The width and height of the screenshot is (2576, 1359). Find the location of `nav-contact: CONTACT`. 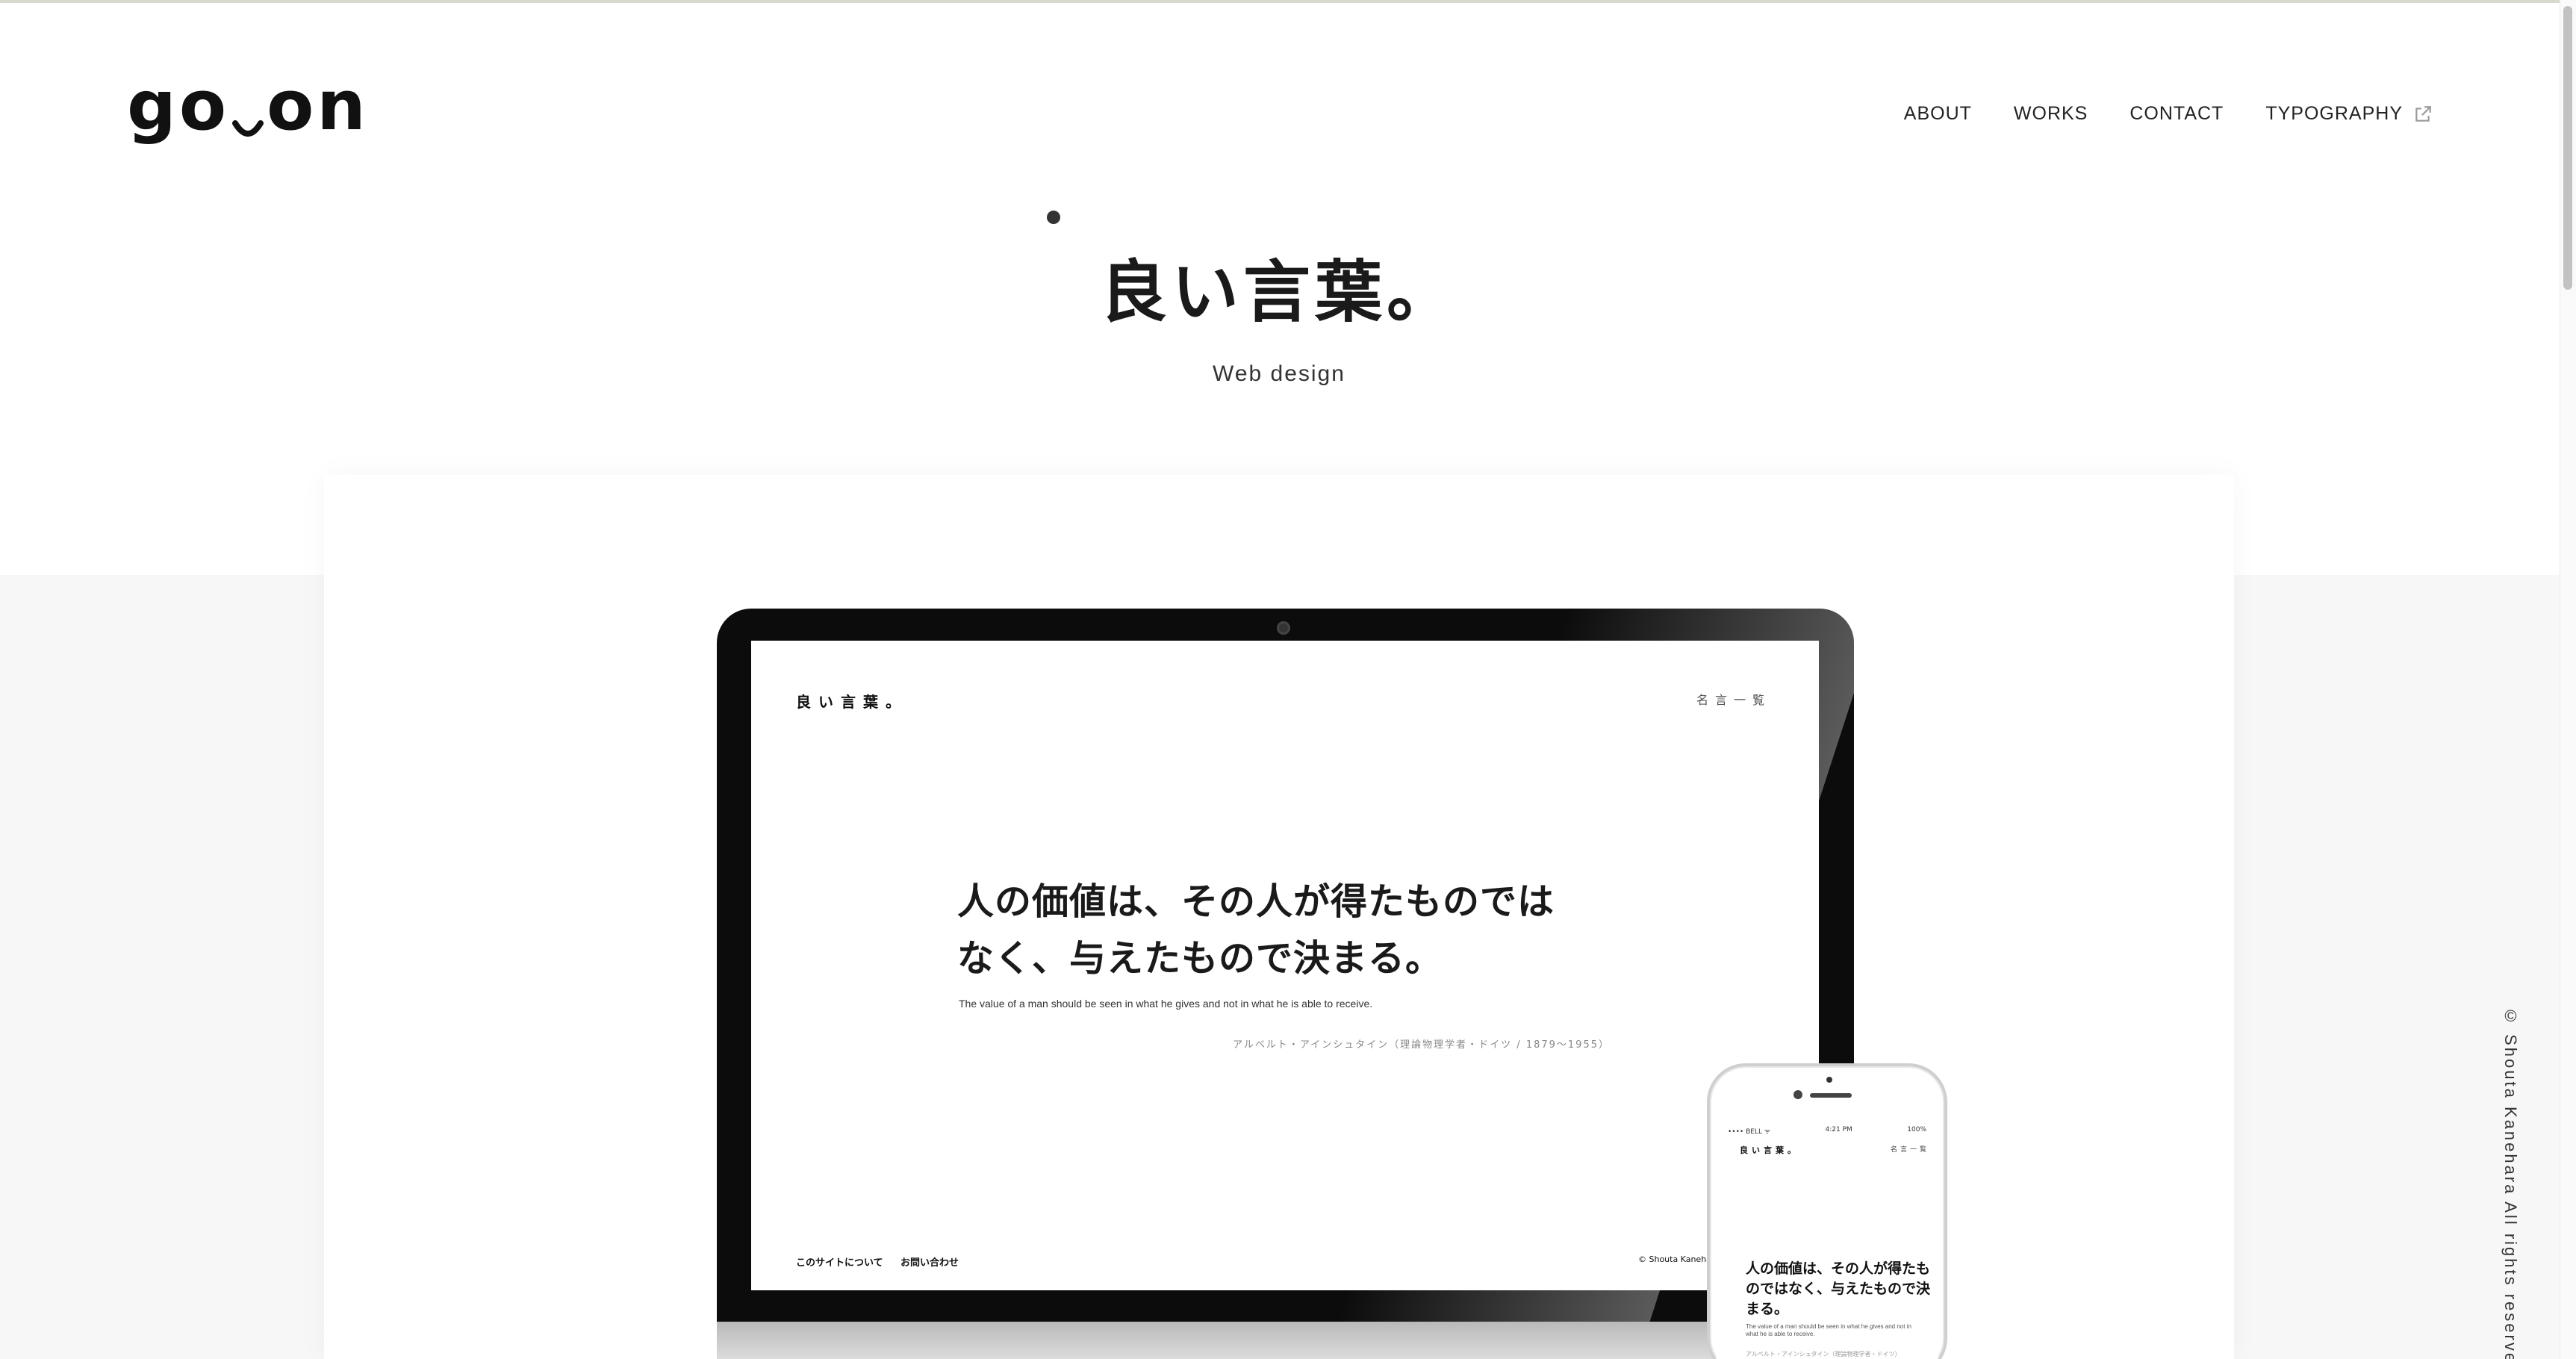

nav-contact: CONTACT is located at coordinates (2176, 114).